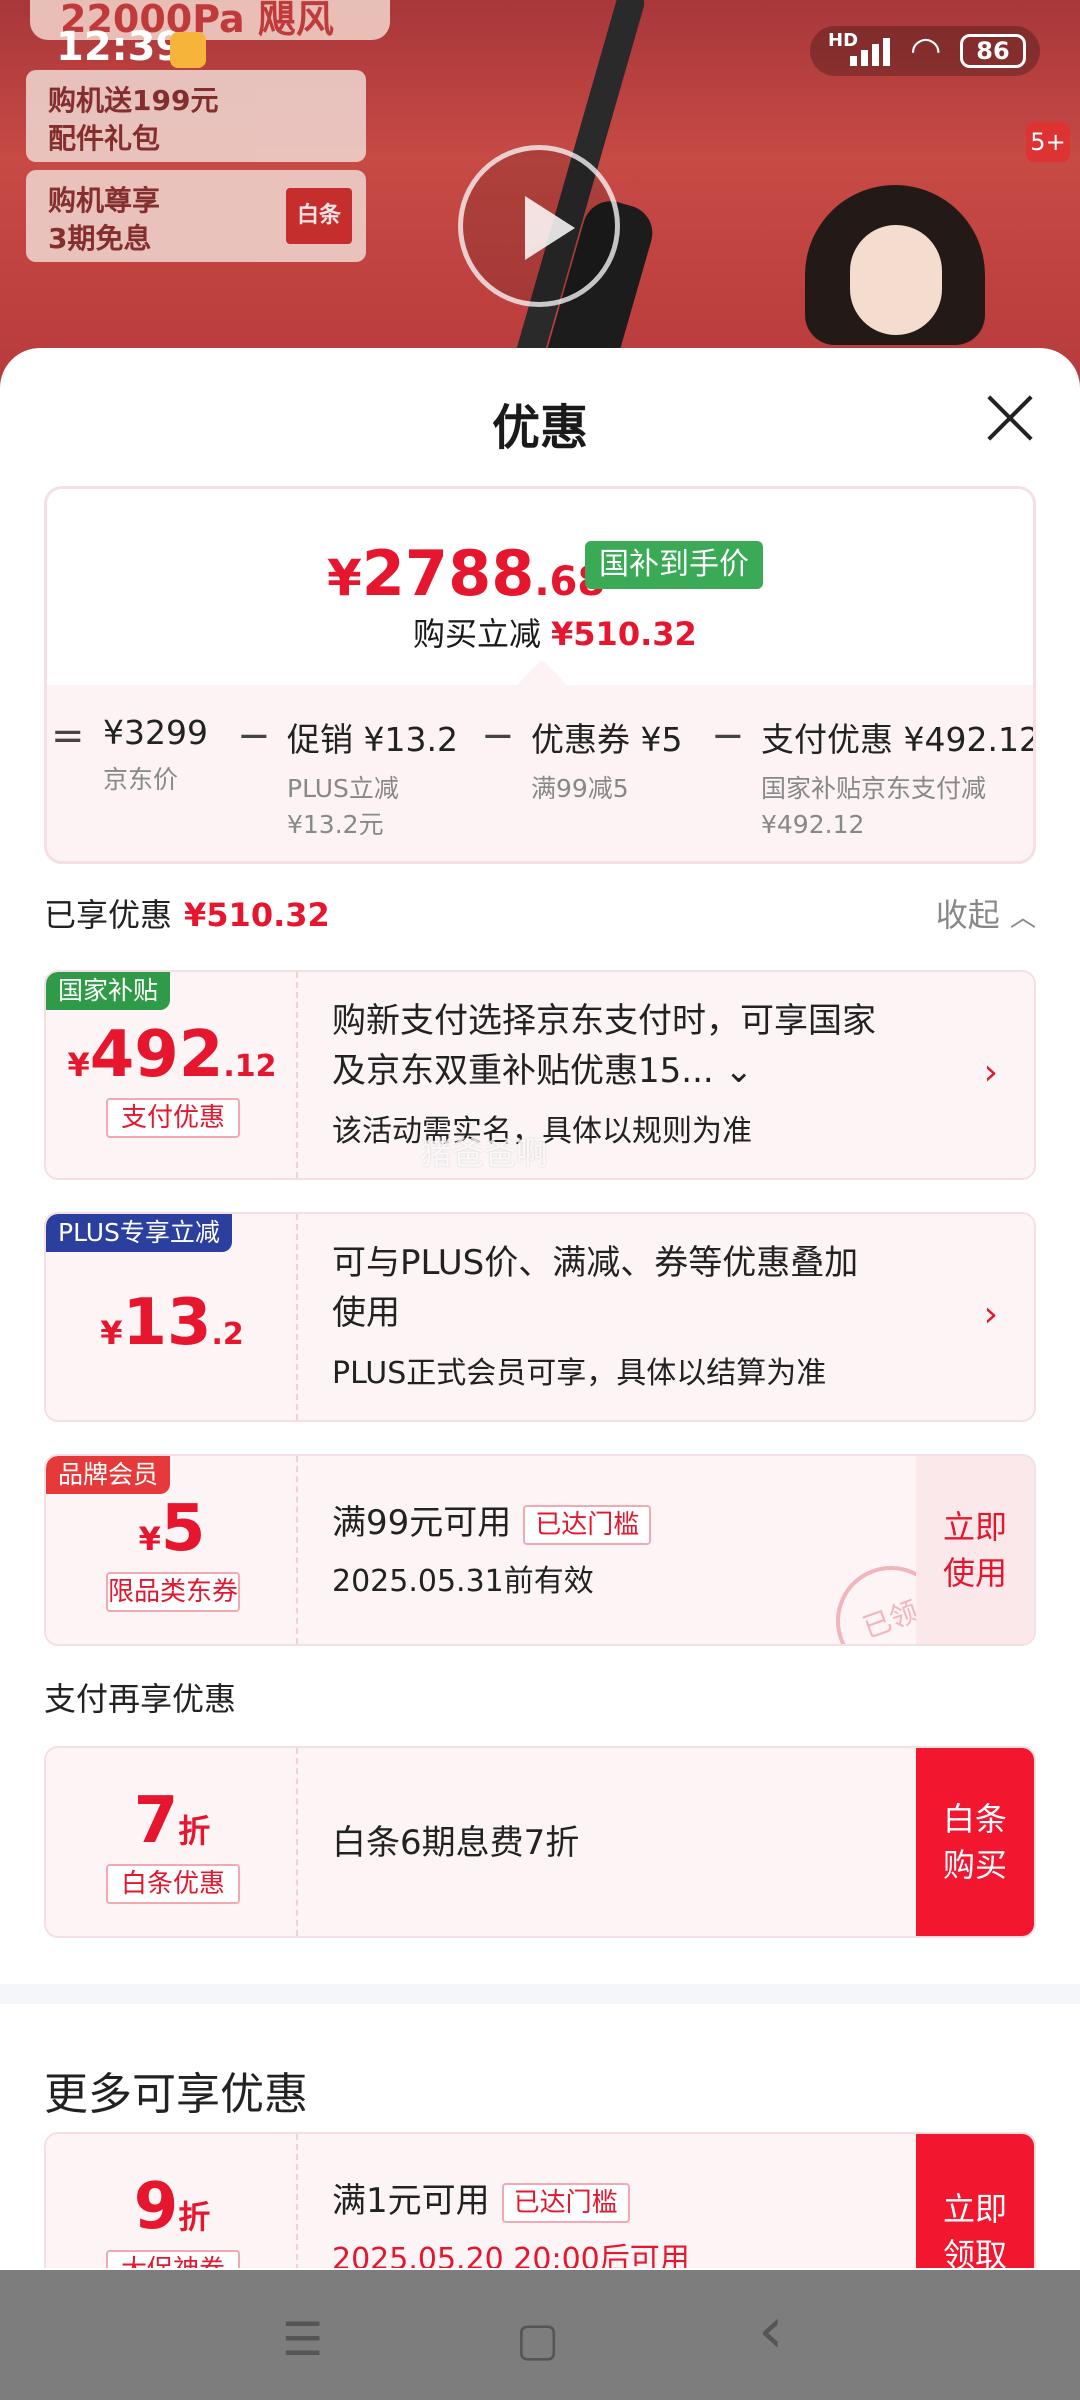 This screenshot has width=1080, height=2400. What do you see at coordinates (604, 1046) in the screenshot?
I see `card-description: 购新支付选择京东支付时，可享国家 及京东双重补贴优惠15... ⌄` at bounding box center [604, 1046].